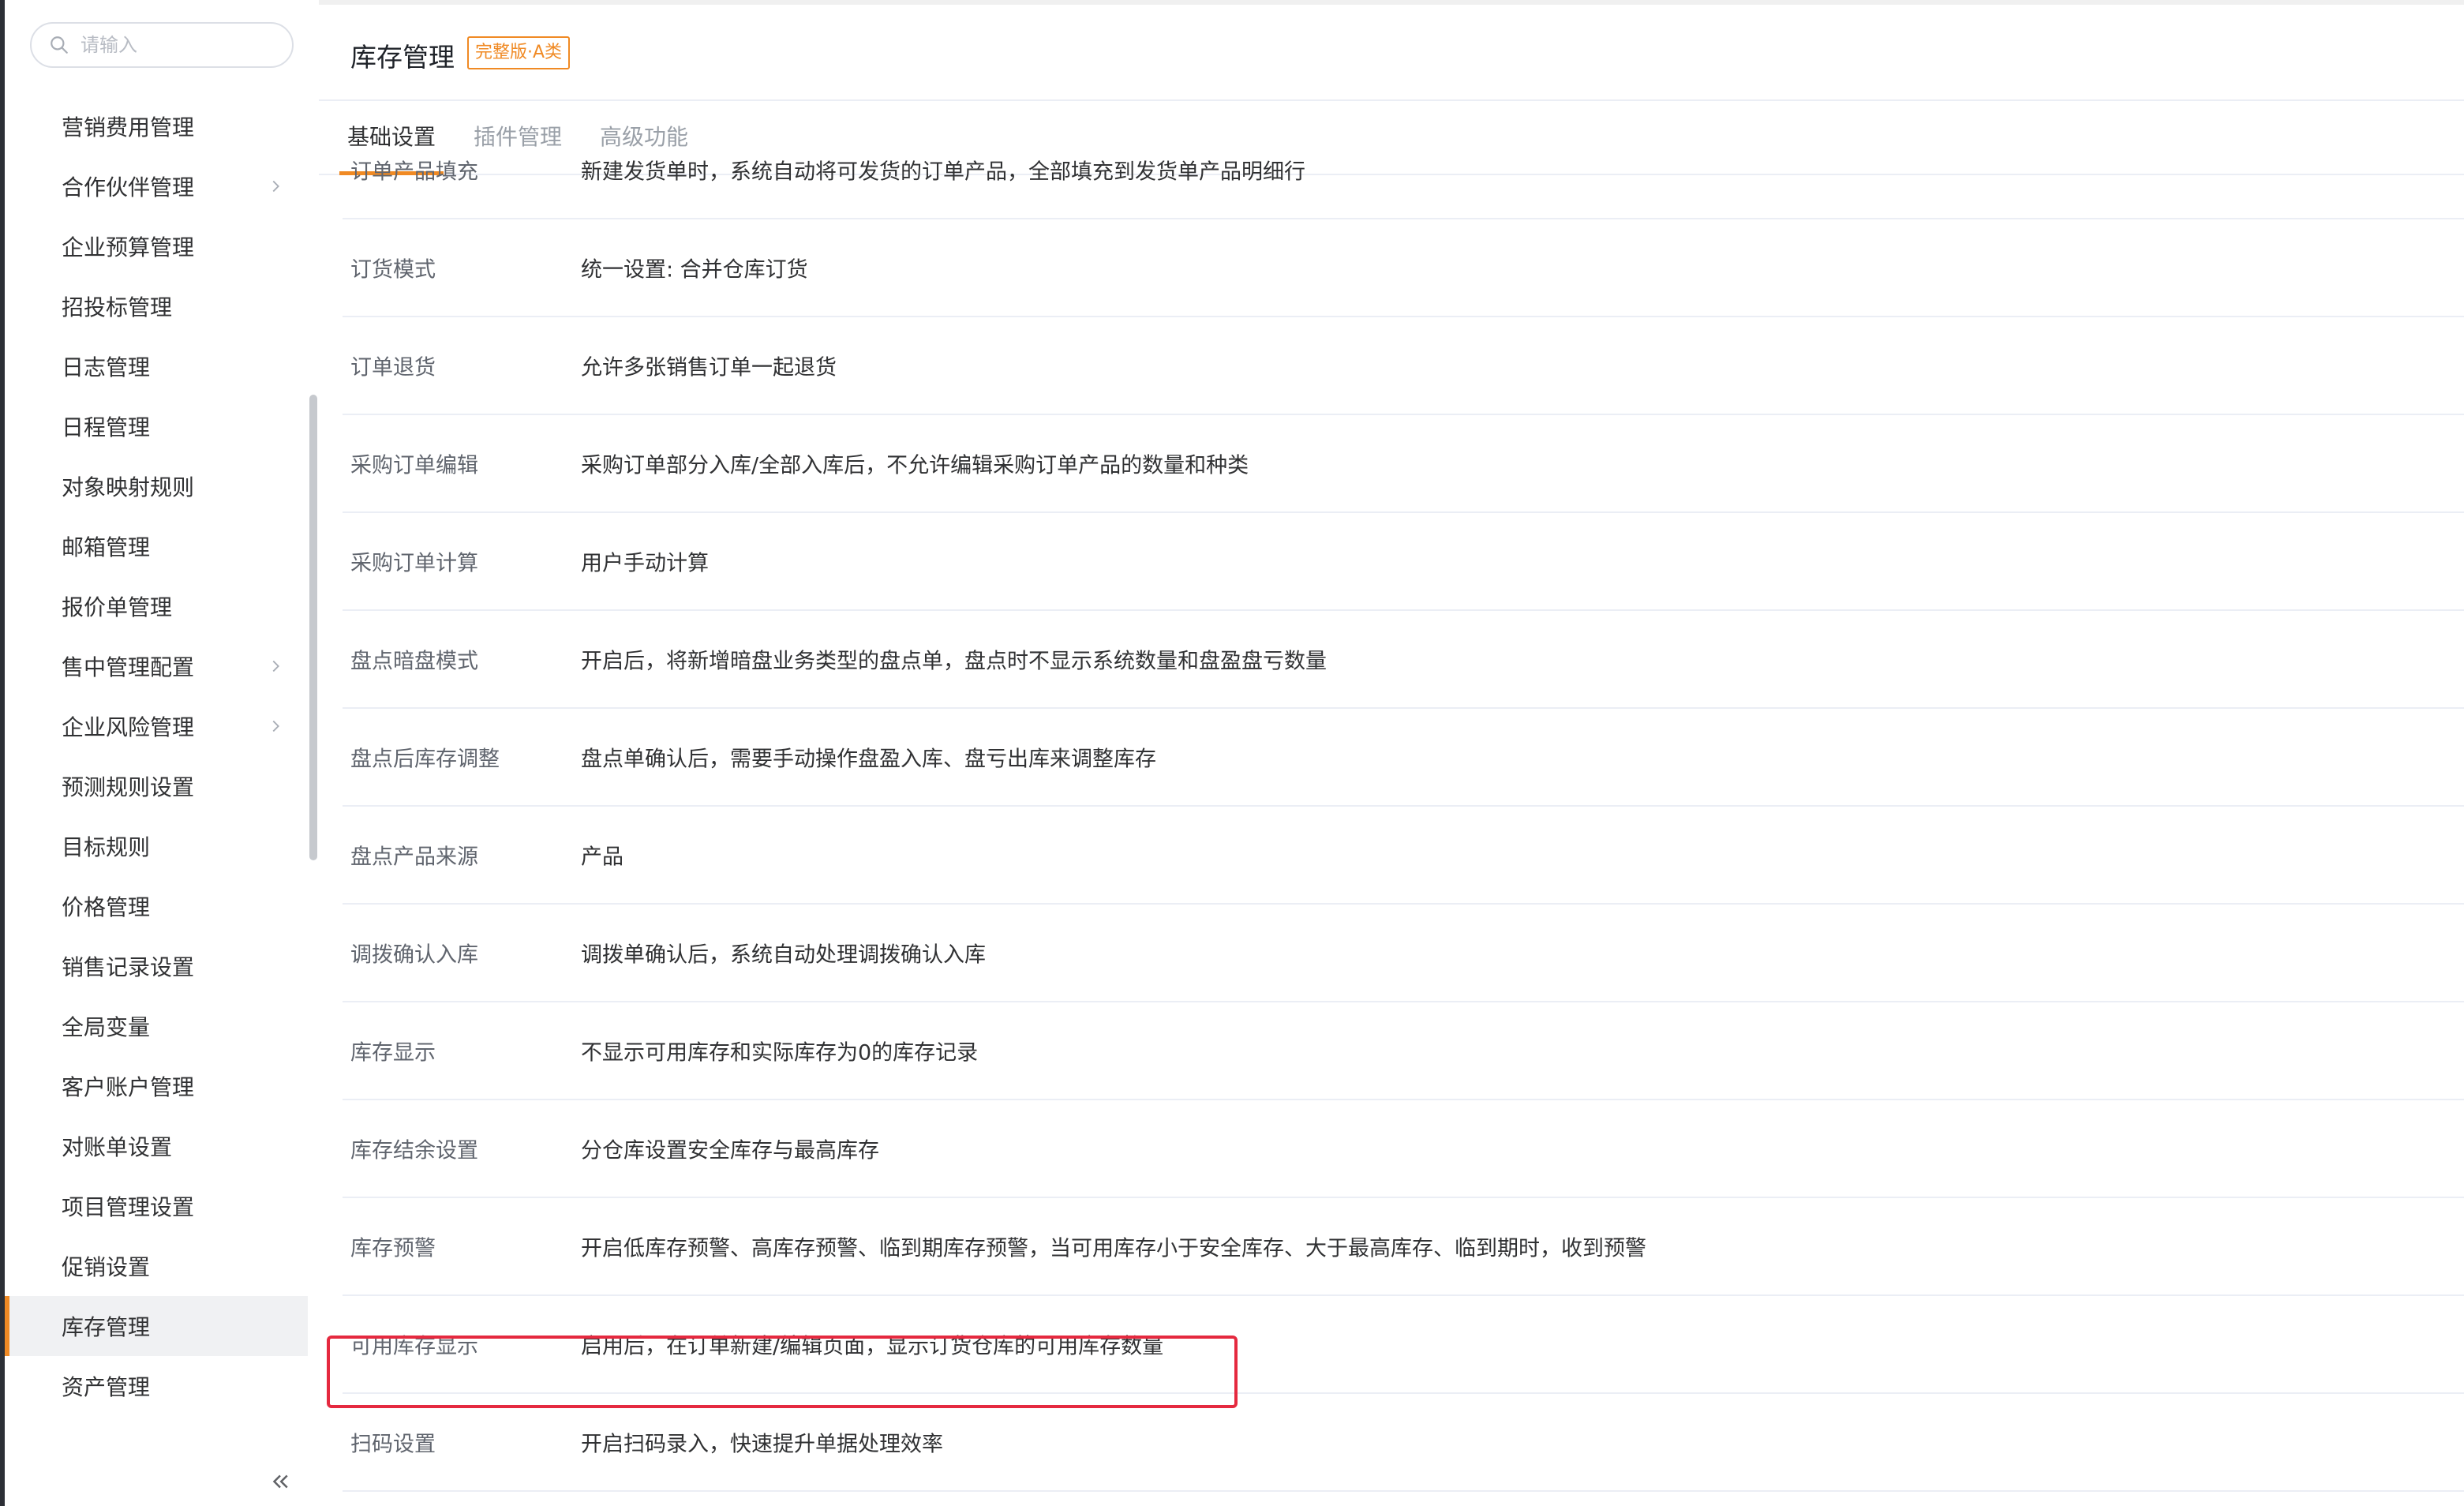 The width and height of the screenshot is (2464, 1506). I want to click on setting-value: 盘点单确认后，需要手动操作盘盈入库、盘亏出库来调整库存, so click(868, 759).